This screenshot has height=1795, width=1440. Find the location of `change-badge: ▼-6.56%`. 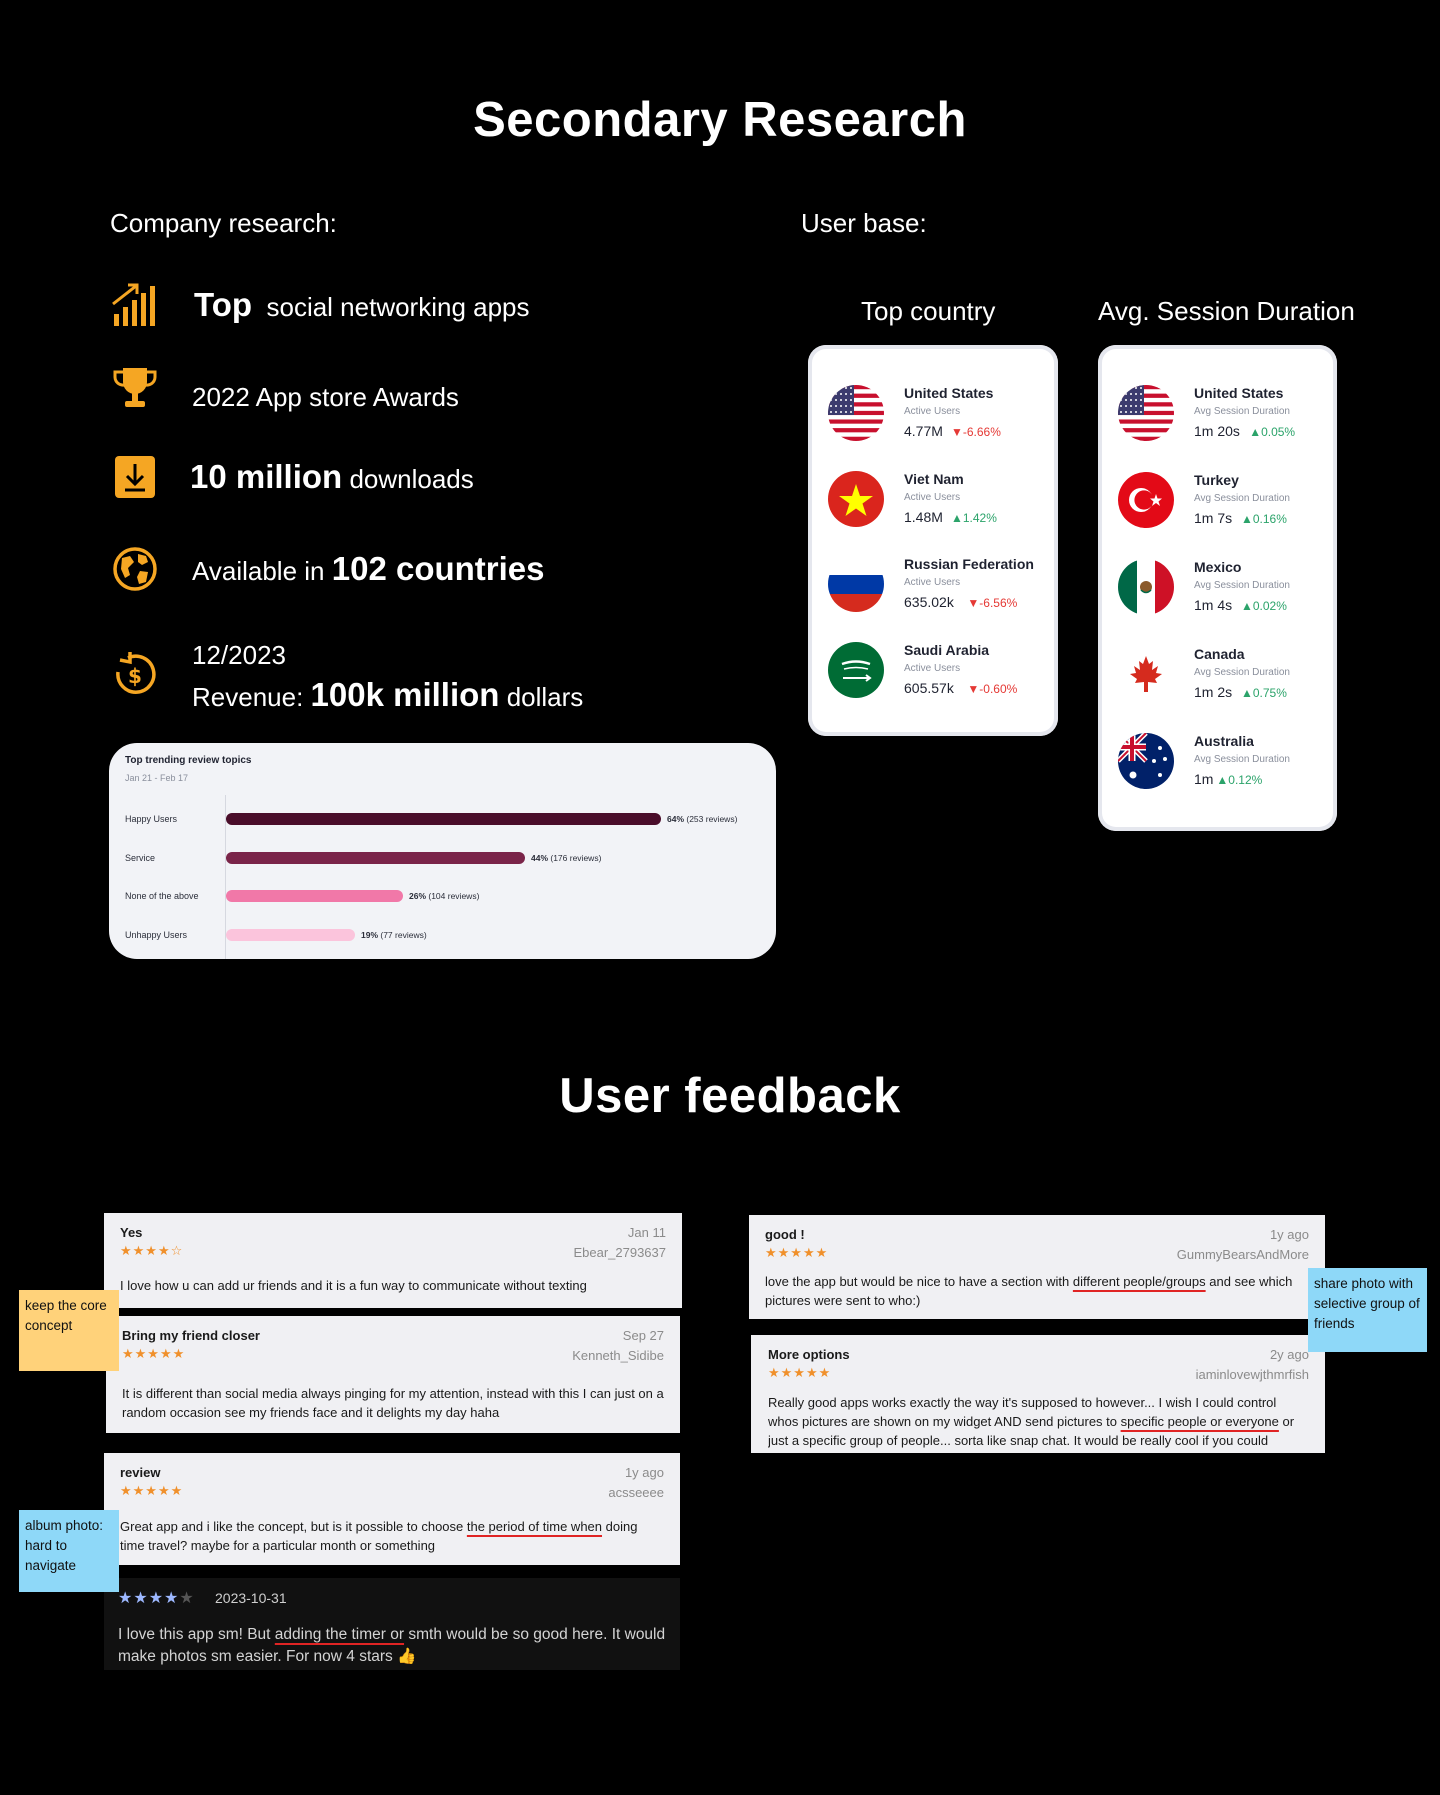

change-badge: ▼-6.56% is located at coordinates (992, 603).